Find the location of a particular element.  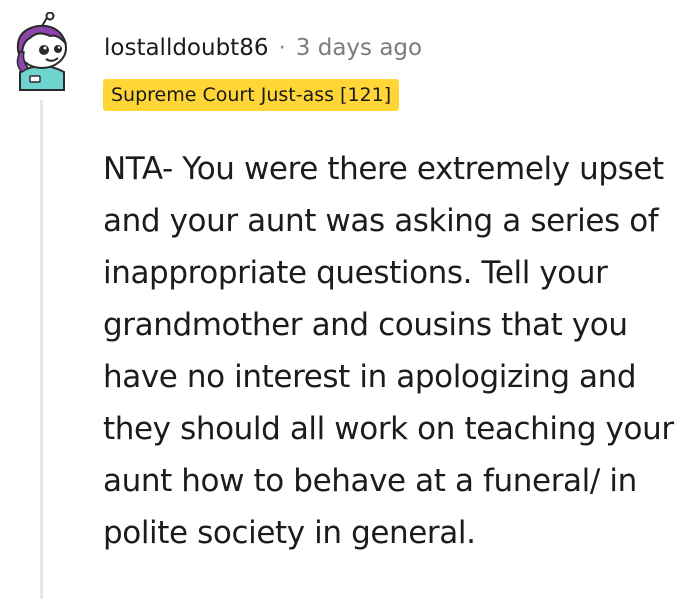

comment-meta: lostalldoubt86 · 3 days ago is located at coordinates (263, 48).